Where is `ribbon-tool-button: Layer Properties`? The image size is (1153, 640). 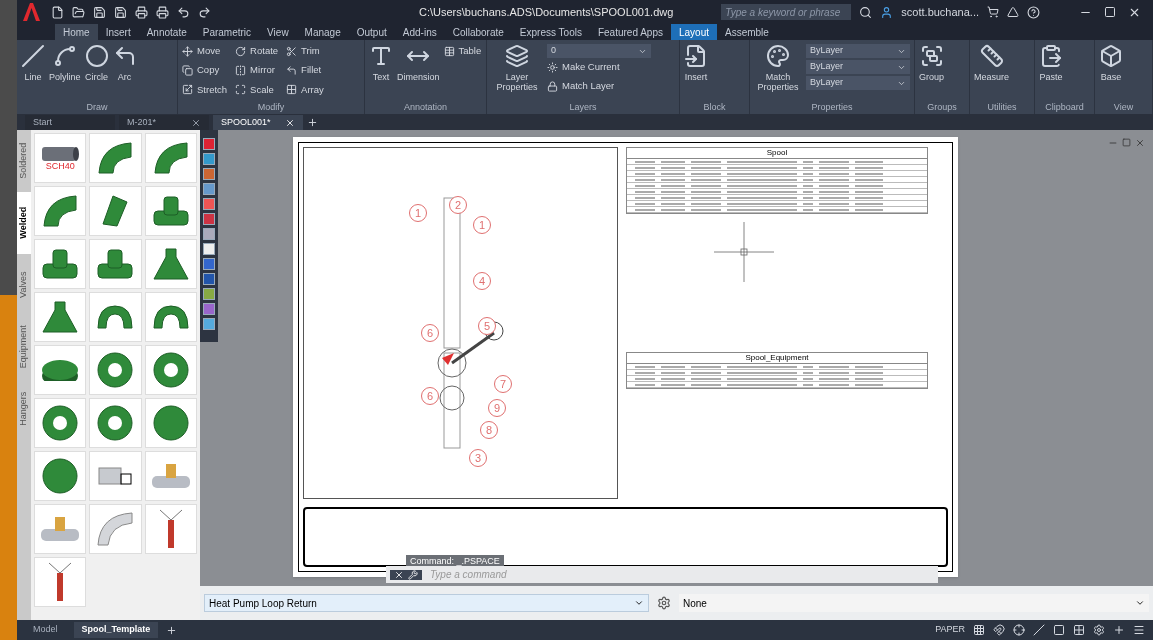
ribbon-tool-button: Layer Properties is located at coordinates (517, 72).